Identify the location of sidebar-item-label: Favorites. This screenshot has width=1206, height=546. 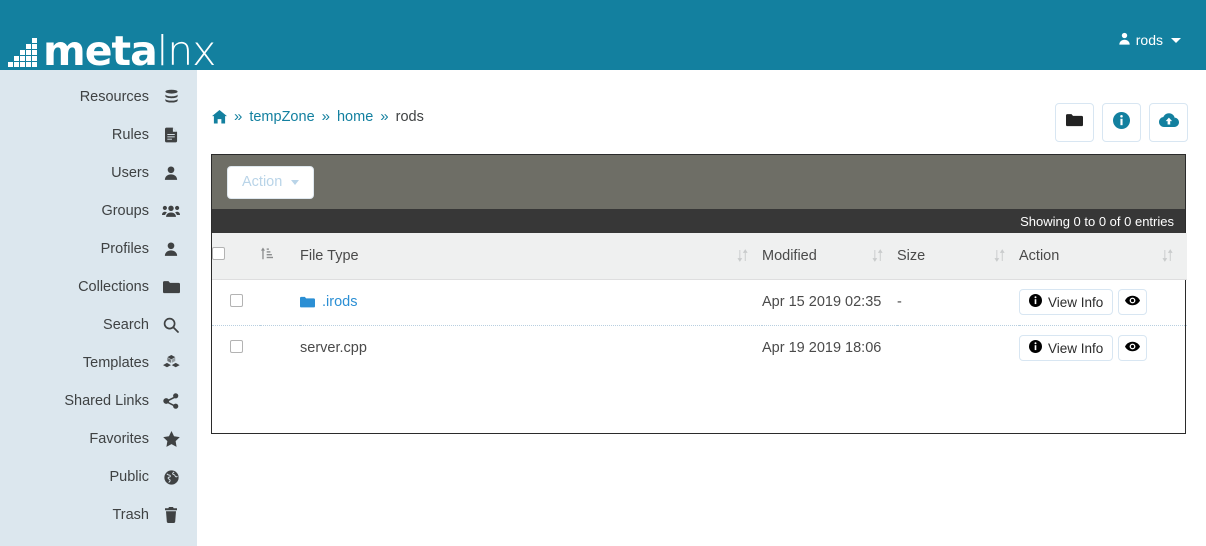
(119, 439).